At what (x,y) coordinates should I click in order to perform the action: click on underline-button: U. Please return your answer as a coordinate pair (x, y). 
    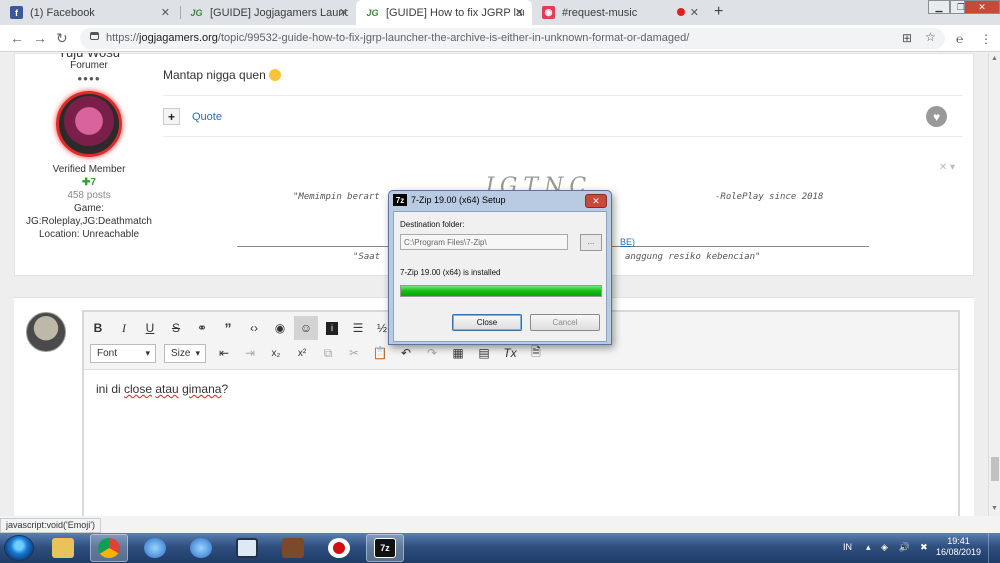
    Looking at the image, I should click on (150, 328).